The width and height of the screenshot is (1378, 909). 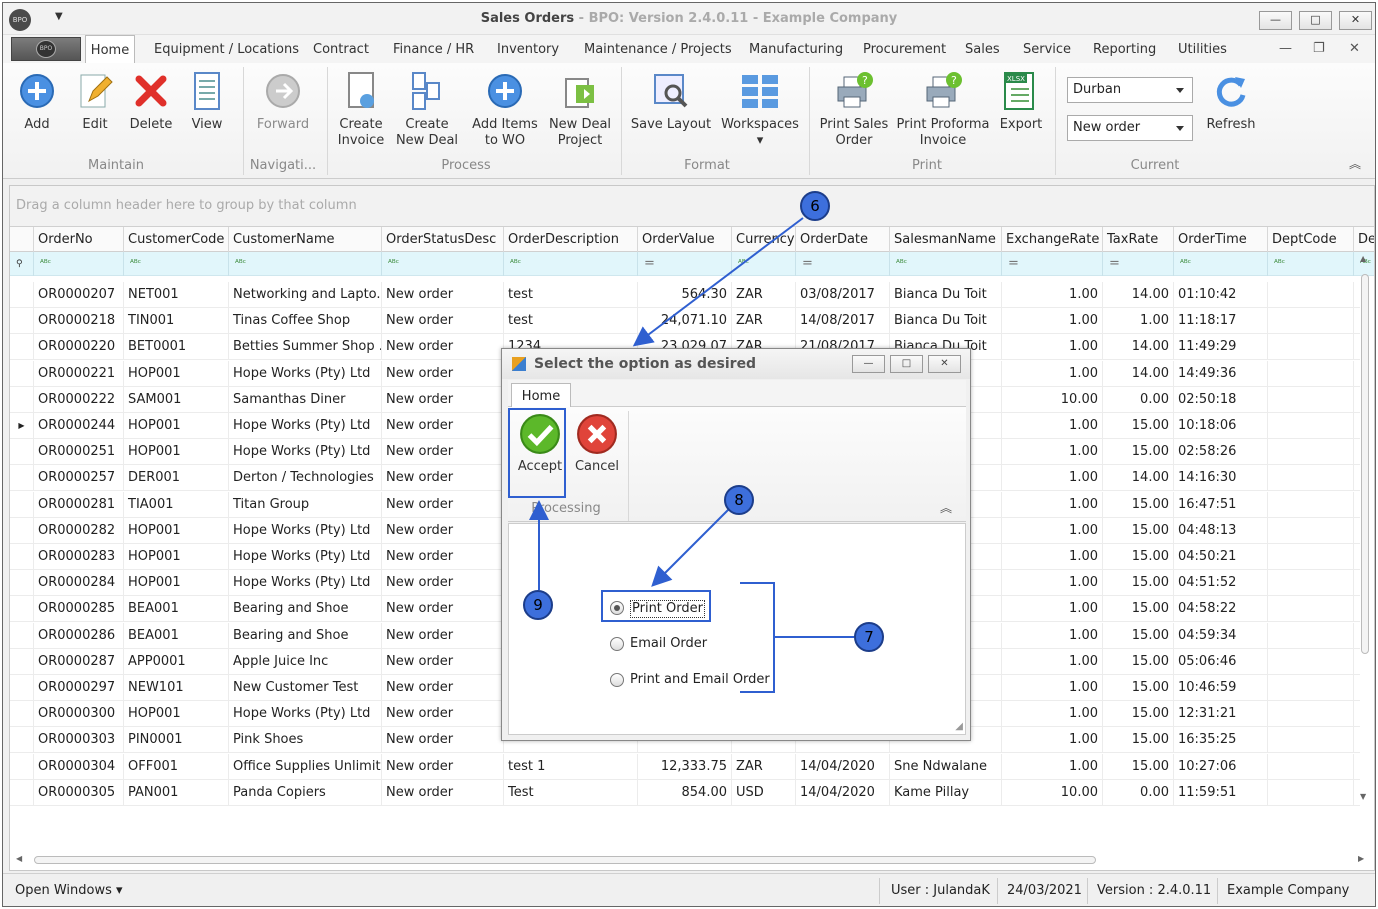 I want to click on table-cell: 11:49:29, so click(x=1221, y=347).